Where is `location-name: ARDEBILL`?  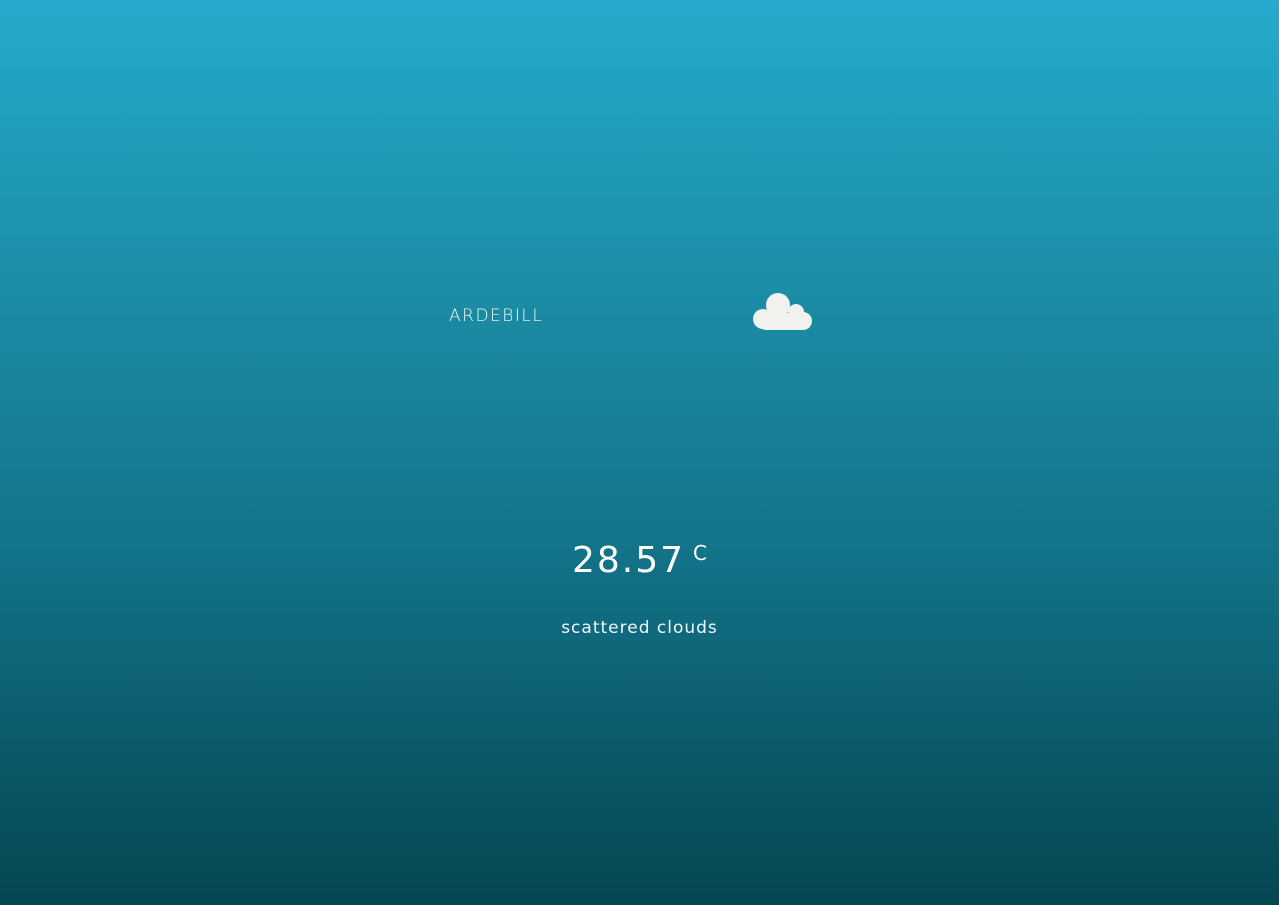
location-name: ARDEBILL is located at coordinates (496, 316).